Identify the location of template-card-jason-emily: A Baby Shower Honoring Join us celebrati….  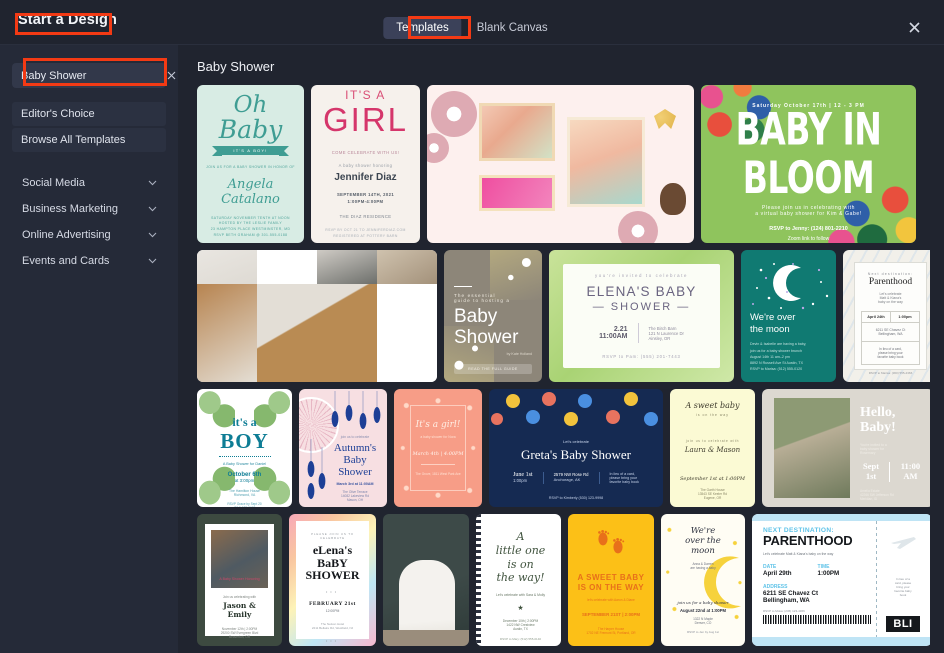
(239, 580).